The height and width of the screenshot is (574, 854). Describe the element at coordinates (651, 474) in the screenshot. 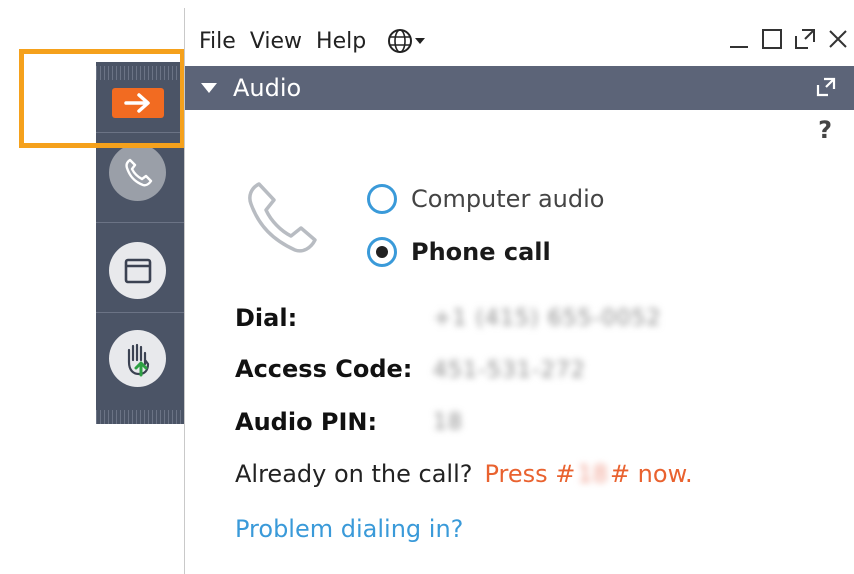

I see `press-suffix: # now.` at that location.